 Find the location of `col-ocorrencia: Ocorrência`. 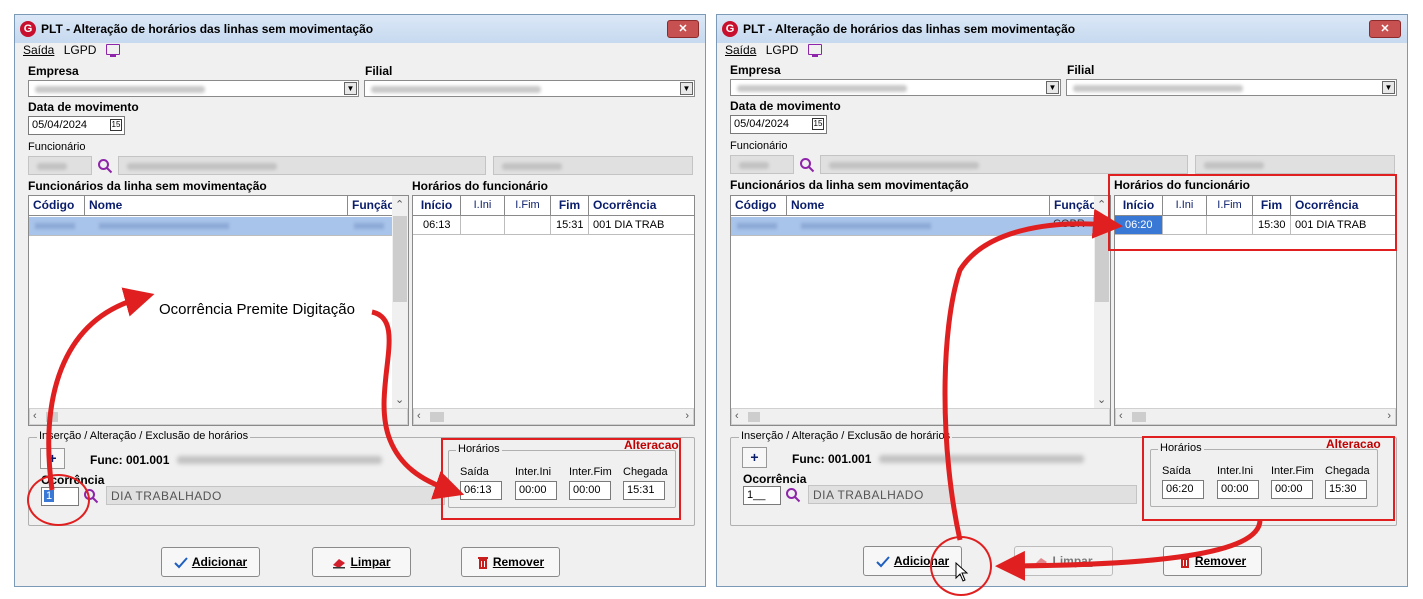

col-ocorrencia: Ocorrência is located at coordinates (641, 205).